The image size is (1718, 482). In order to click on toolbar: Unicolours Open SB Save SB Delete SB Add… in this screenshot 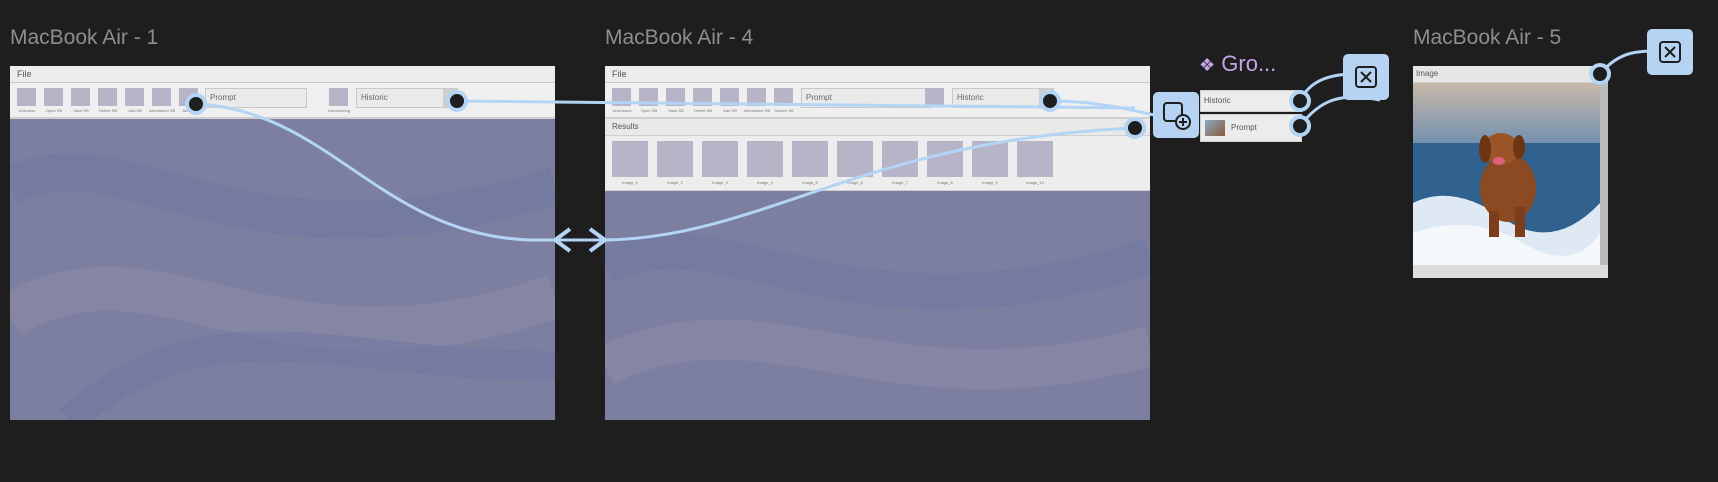, I will do `click(877, 101)`.